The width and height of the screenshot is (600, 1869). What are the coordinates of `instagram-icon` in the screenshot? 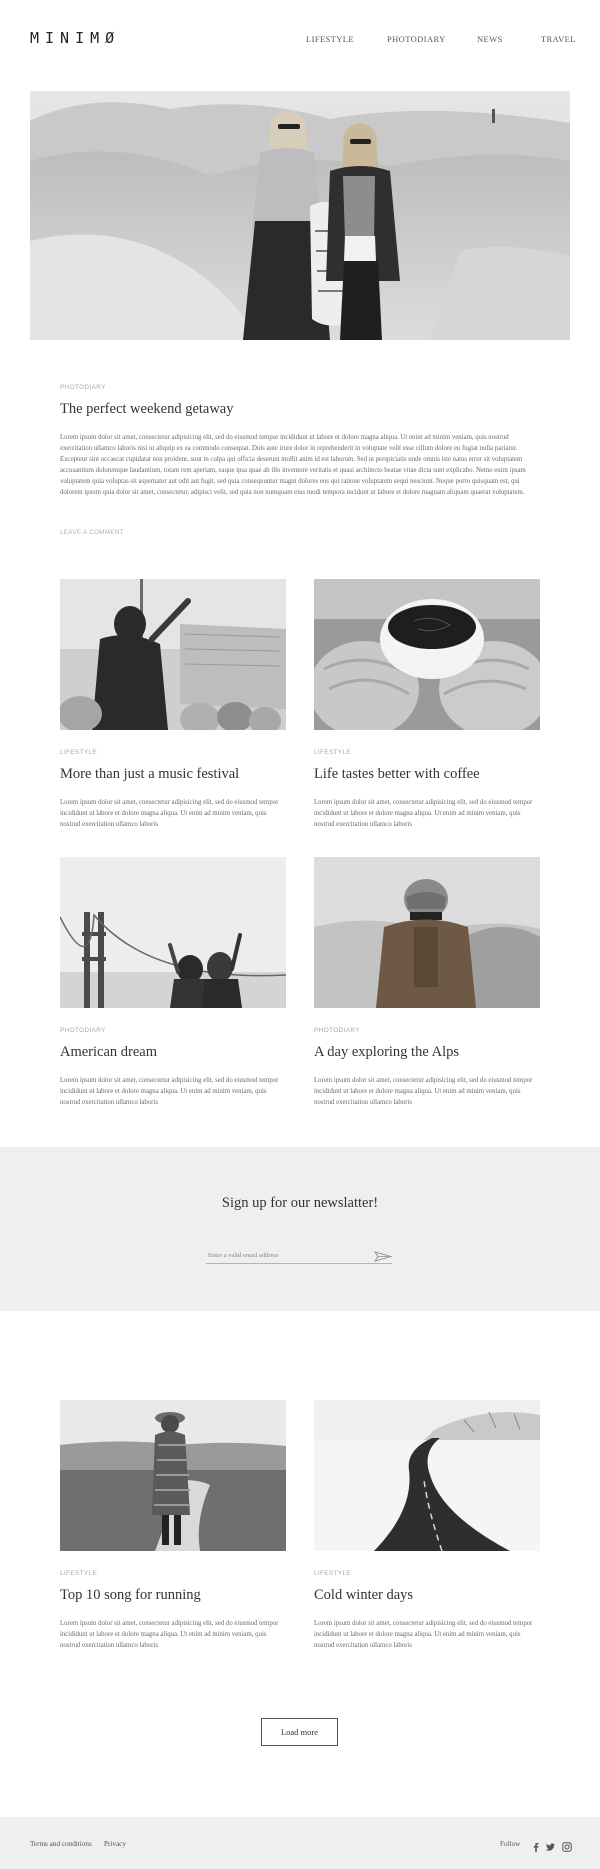 It's located at (567, 1845).